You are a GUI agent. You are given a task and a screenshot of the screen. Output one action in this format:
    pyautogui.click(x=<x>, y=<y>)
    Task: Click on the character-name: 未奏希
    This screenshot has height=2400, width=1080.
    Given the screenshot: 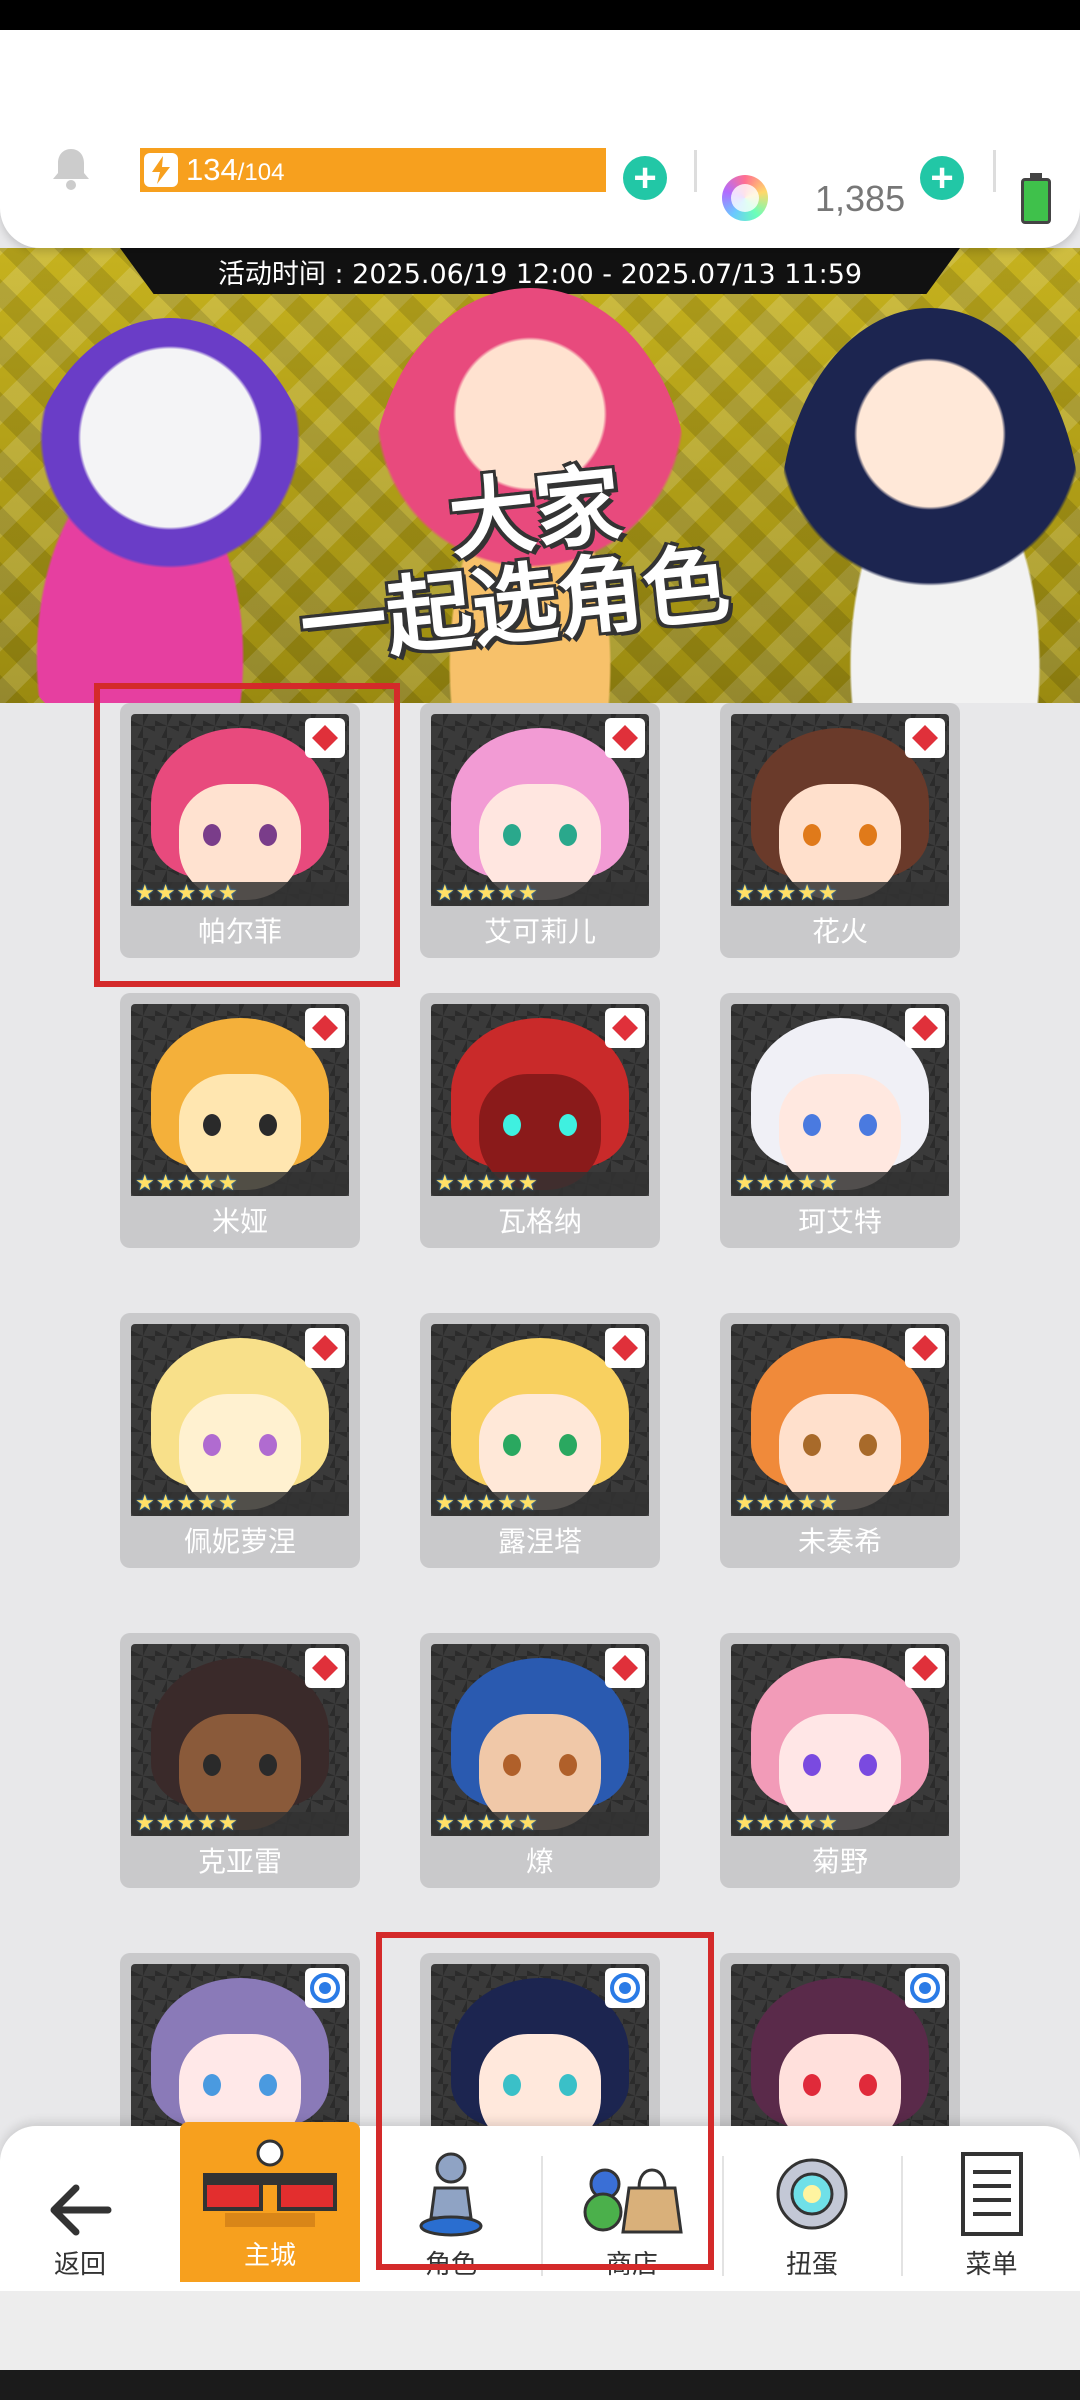 What is the action you would take?
    pyautogui.click(x=839, y=1541)
    